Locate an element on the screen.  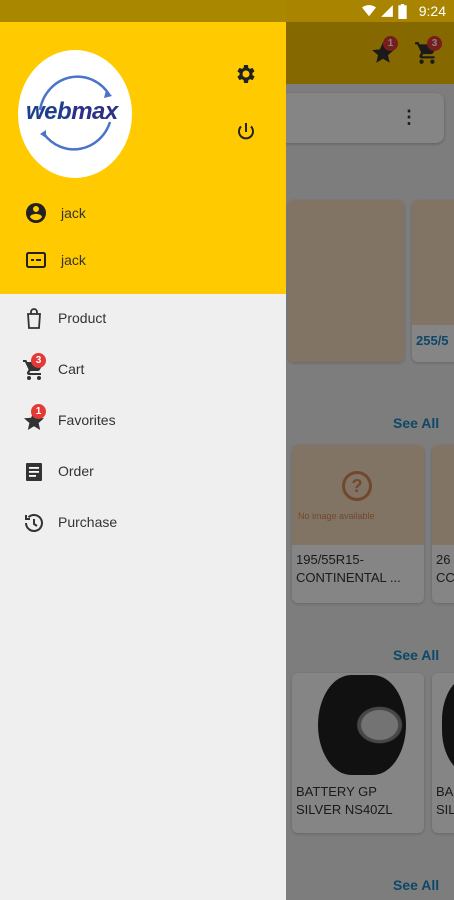
settings-button is located at coordinates (246, 74).